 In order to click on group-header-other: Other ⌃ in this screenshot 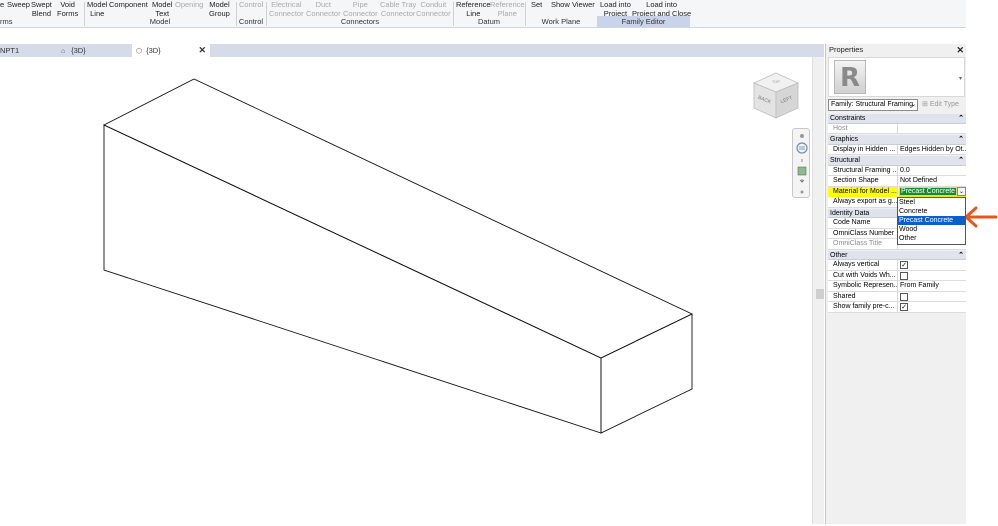, I will do `click(897, 254)`.